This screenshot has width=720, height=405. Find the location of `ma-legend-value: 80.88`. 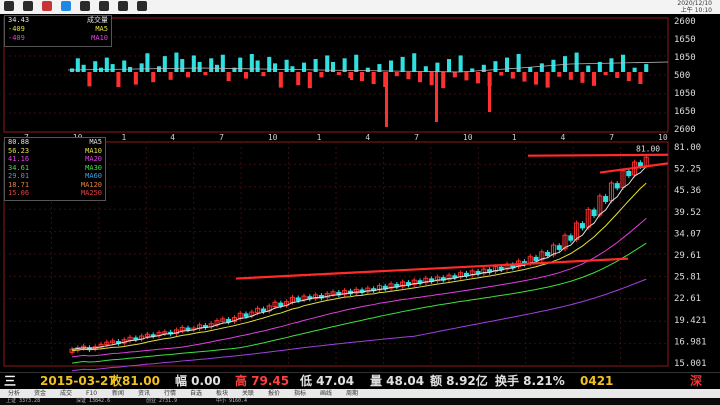

ma-legend-value: 80.88 is located at coordinates (19, 142).